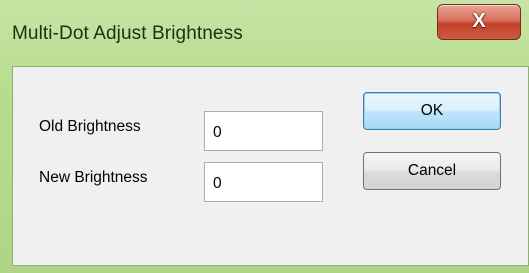 This screenshot has height=273, width=529. I want to click on old-brightness-label: Old Brightness, so click(90, 126).